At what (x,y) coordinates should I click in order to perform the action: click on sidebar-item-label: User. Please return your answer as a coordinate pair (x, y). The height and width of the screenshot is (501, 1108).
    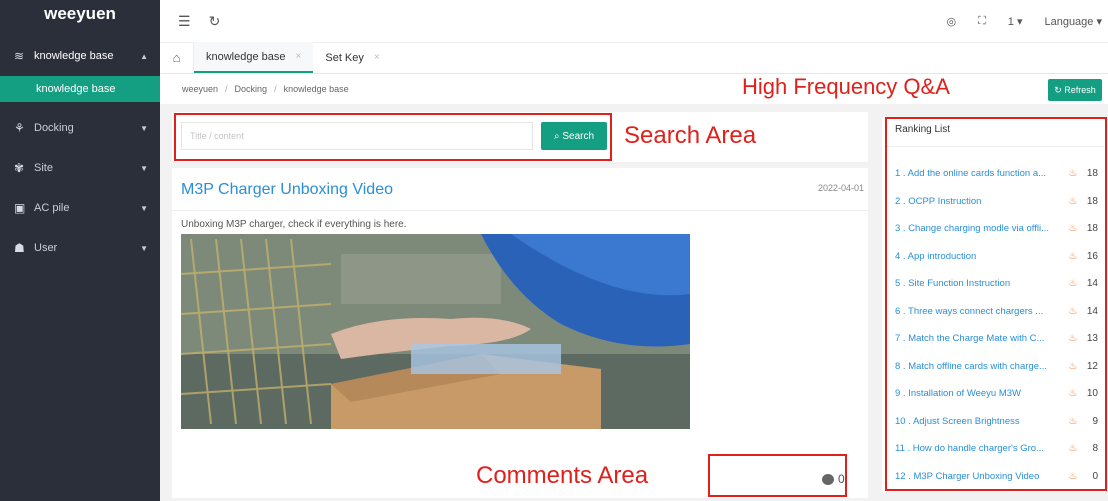
    Looking at the image, I should click on (46, 248).